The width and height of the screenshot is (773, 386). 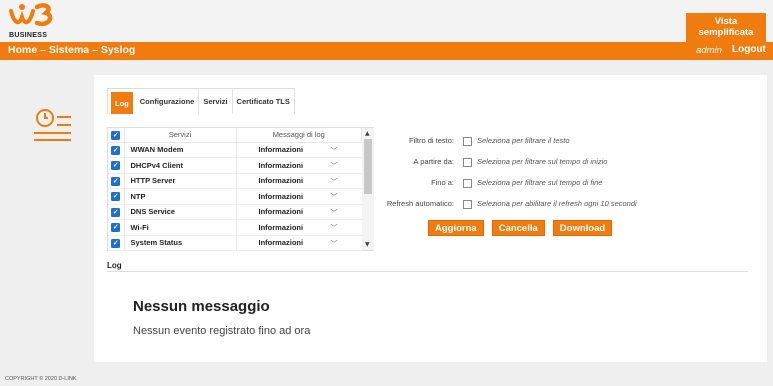 What do you see at coordinates (180, 227) in the screenshot?
I see `service-name: Wi-Fi` at bounding box center [180, 227].